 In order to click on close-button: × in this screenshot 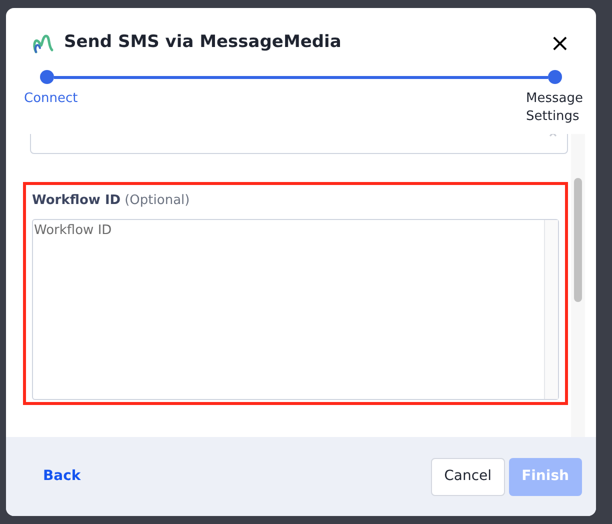, I will do `click(560, 43)`.